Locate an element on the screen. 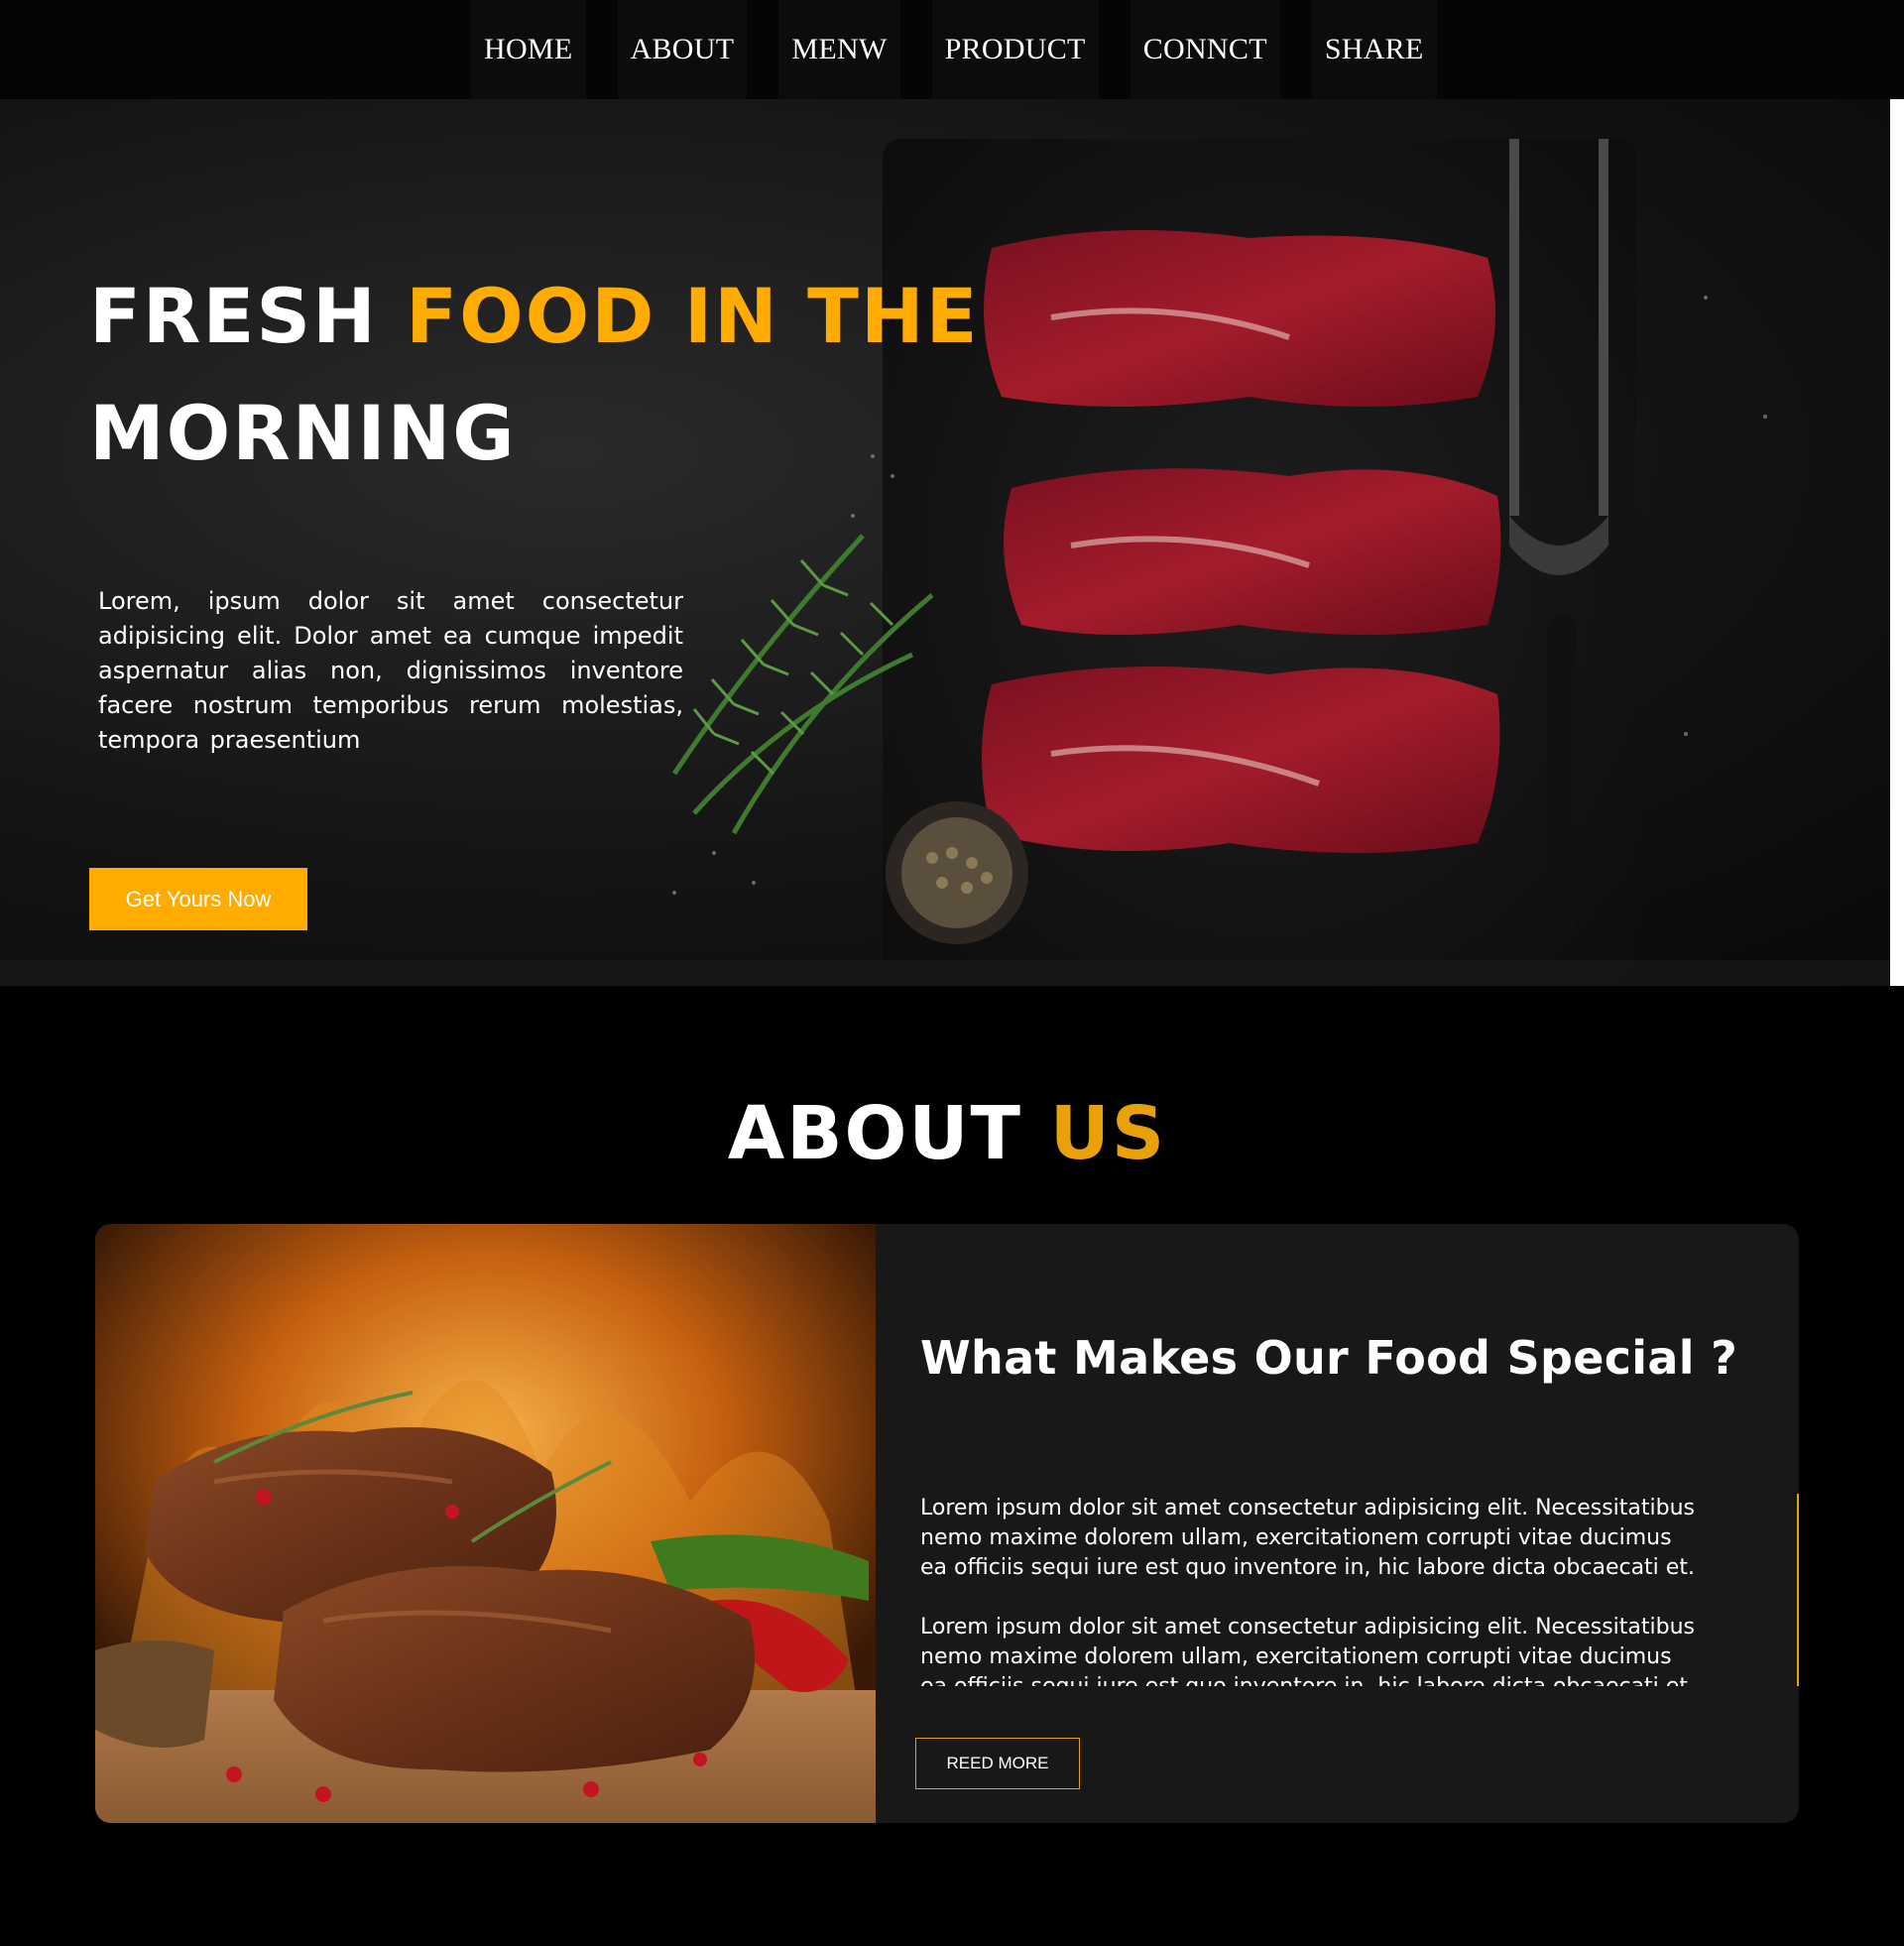  scroll-indicator is located at coordinates (1798, 1590).